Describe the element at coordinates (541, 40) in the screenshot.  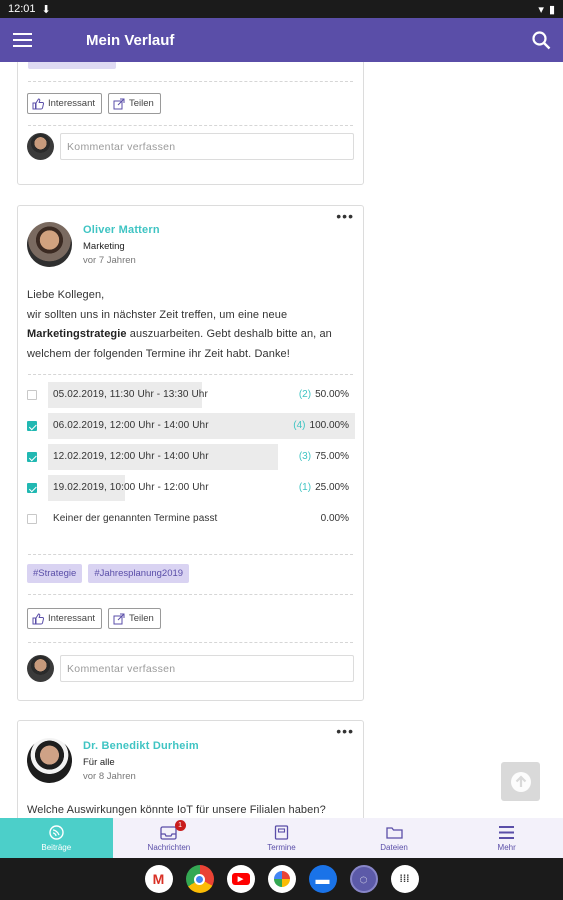
I see `search-icon` at that location.